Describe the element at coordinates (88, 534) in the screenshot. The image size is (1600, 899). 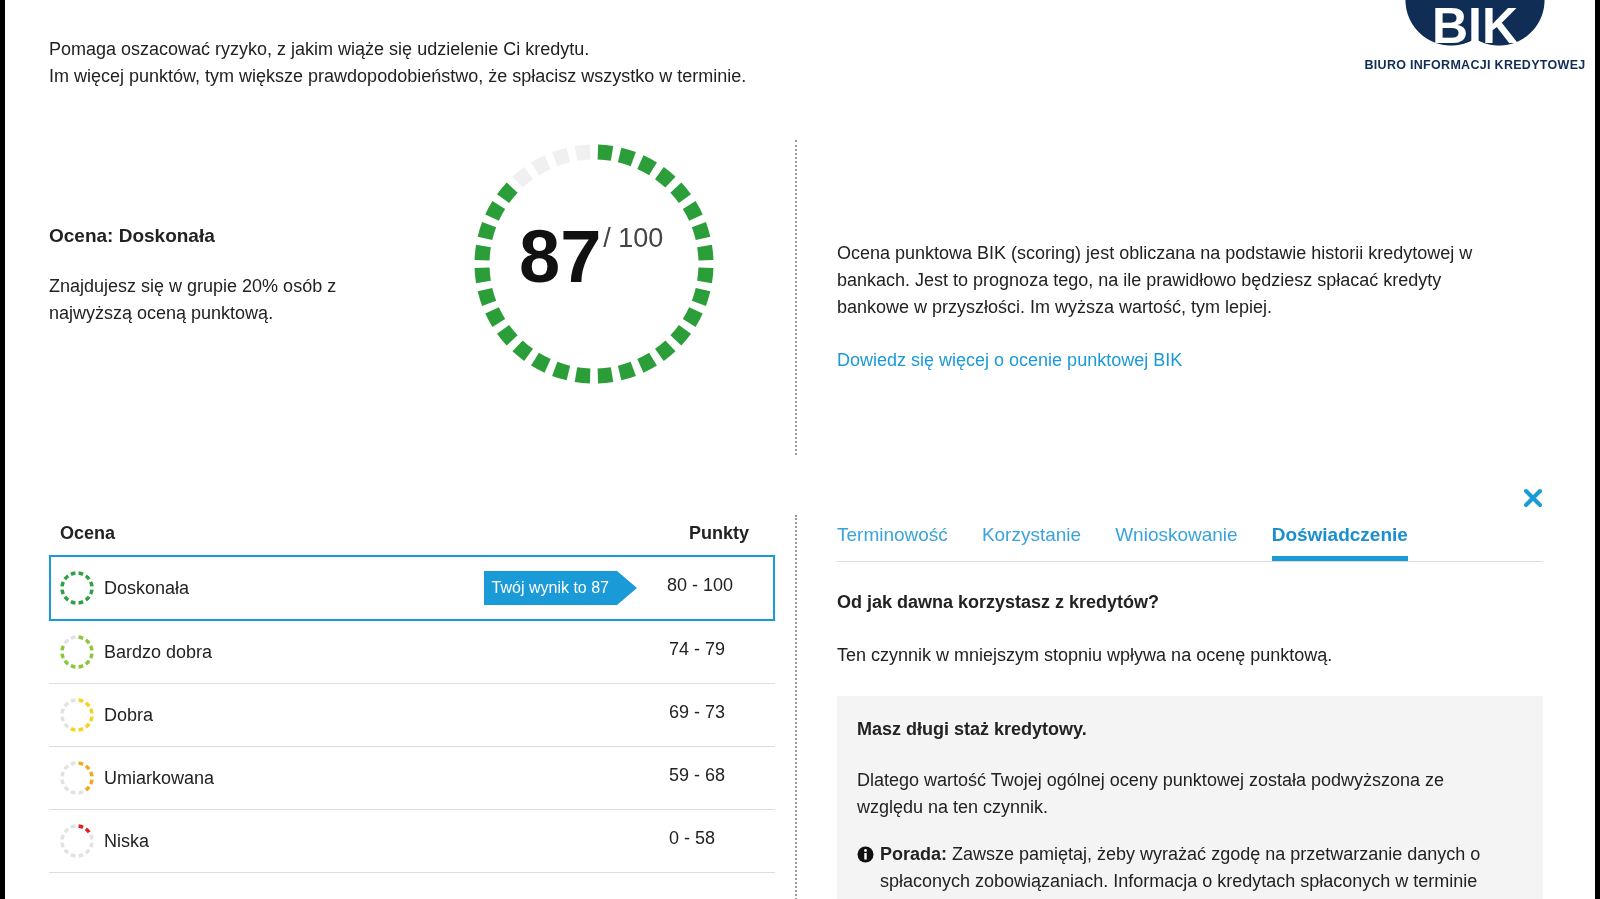
I see `column-header: Ocena` at that location.